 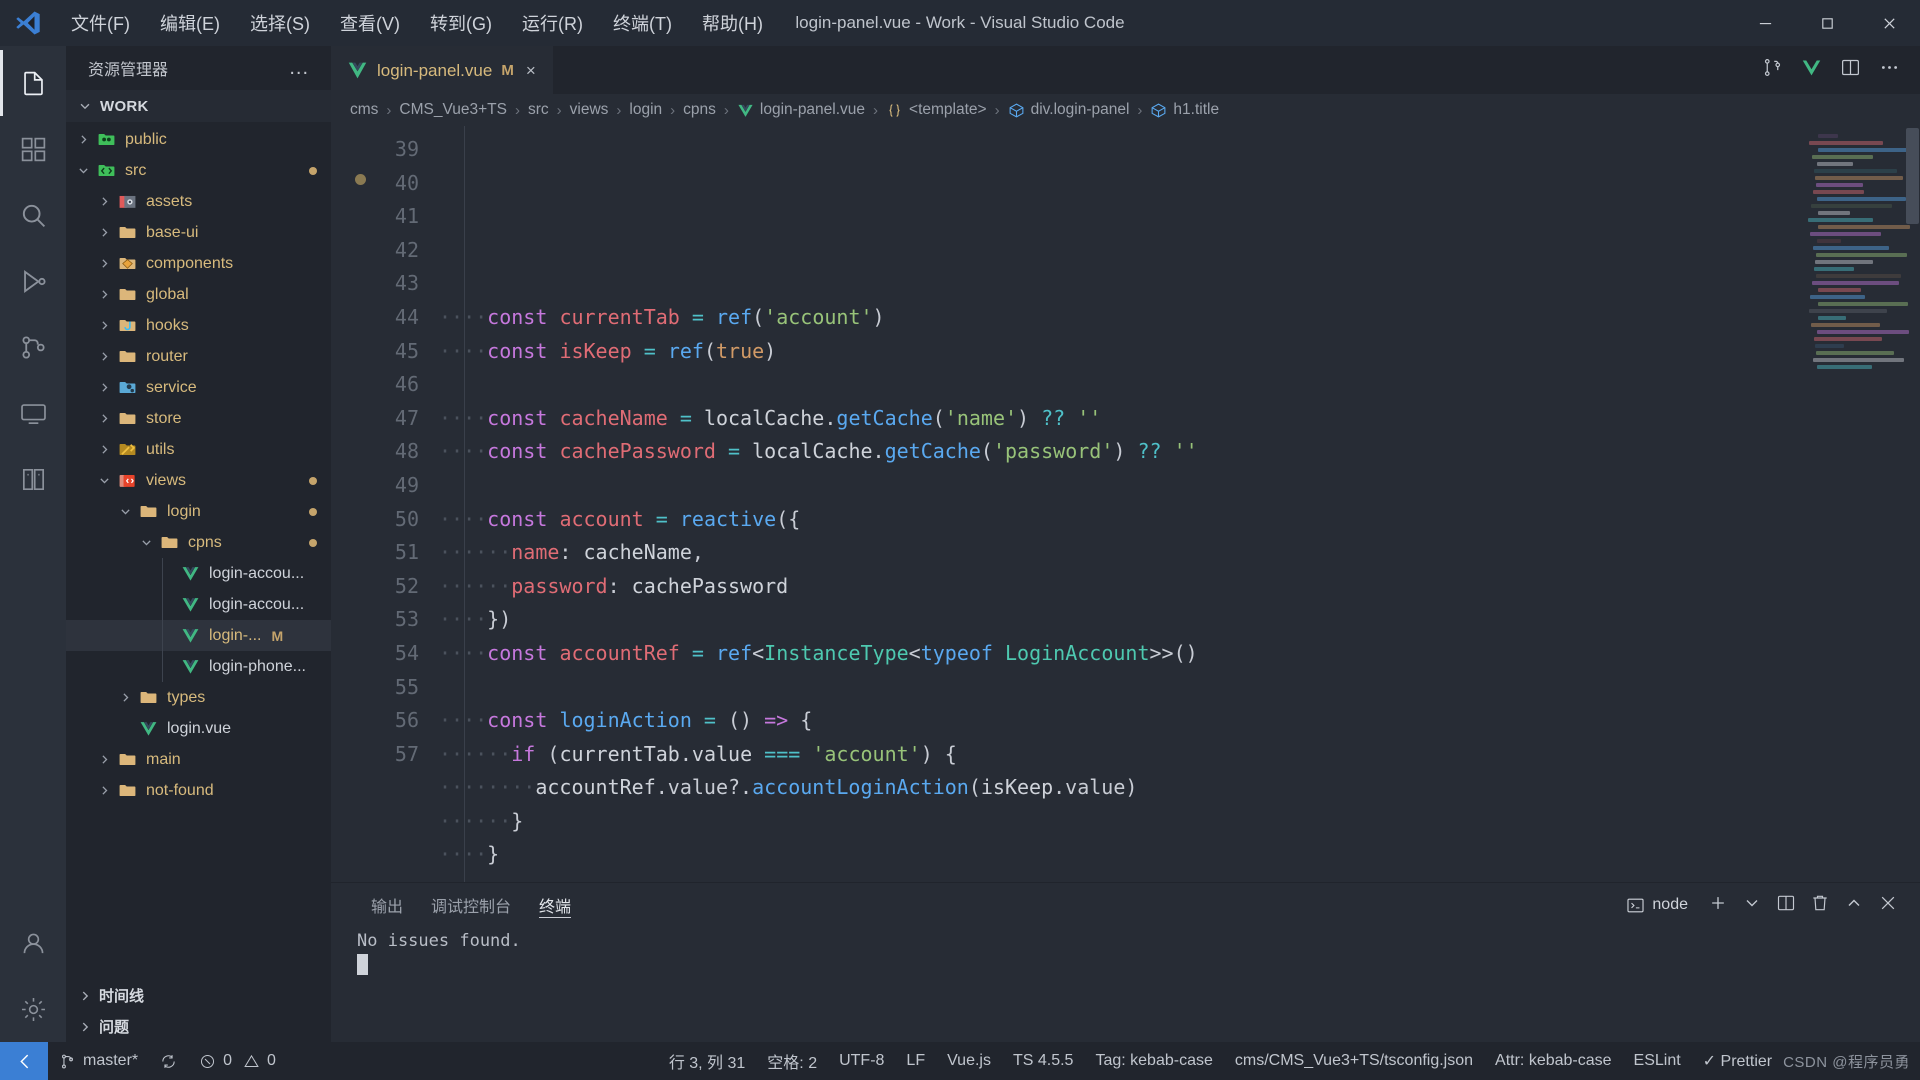 I want to click on status-tsconfig: cms/CMS_Vue3+TS/tsconfig.json, so click(x=1354, y=1061).